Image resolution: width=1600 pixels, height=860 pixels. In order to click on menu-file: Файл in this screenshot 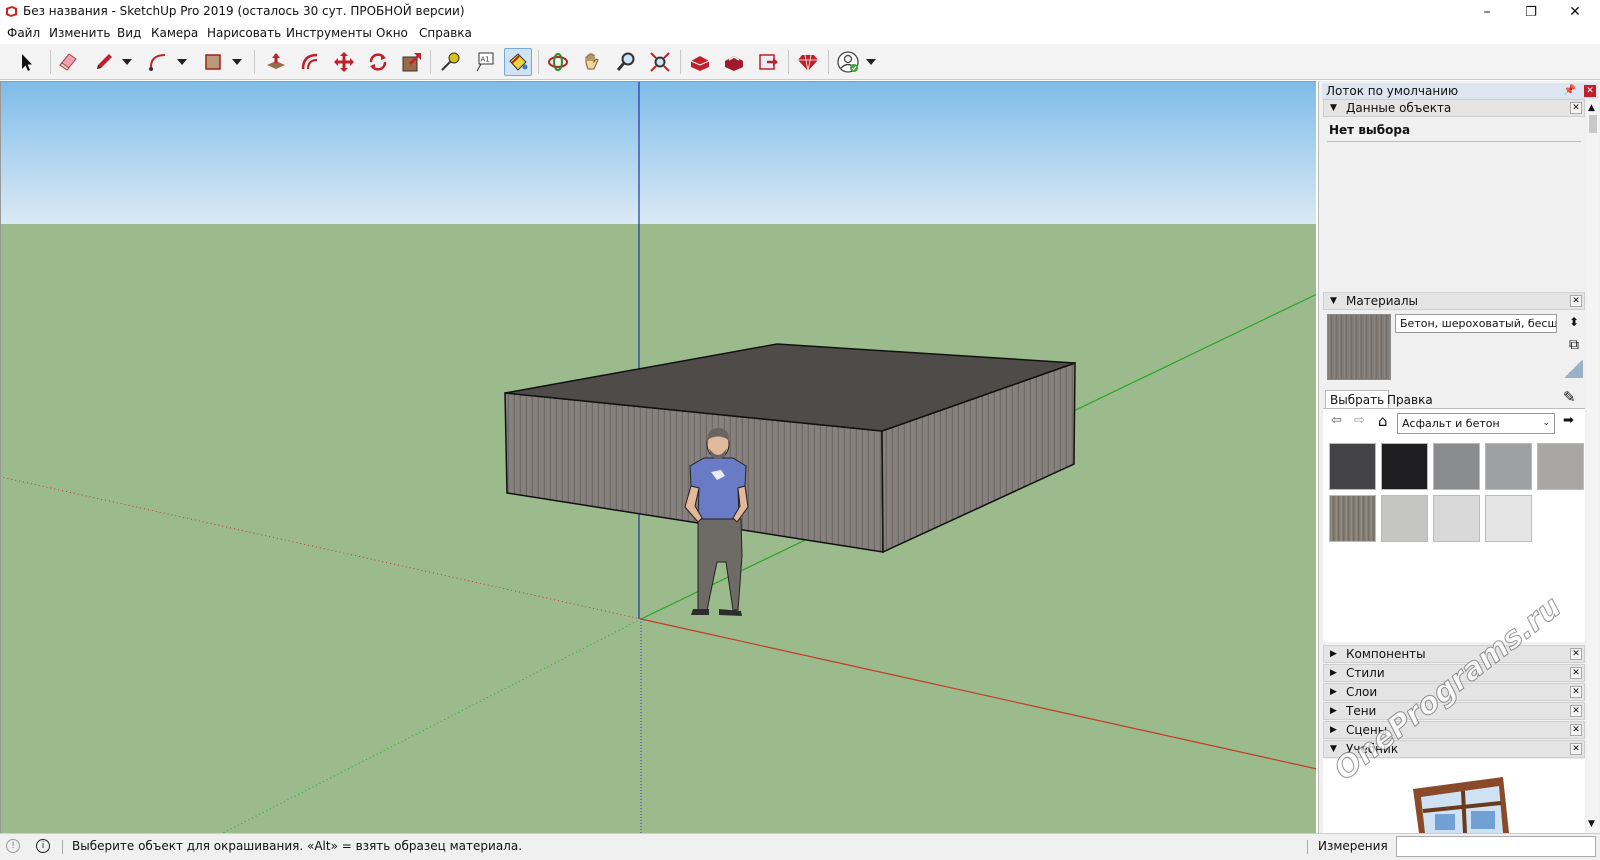, I will do `click(23, 33)`.